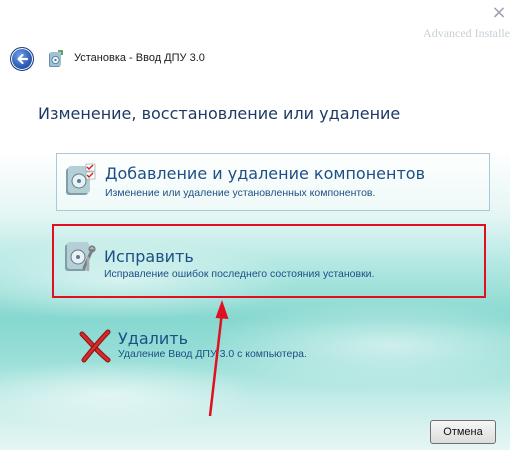  Describe the element at coordinates (218, 358) in the screenshot. I see `annotation-arrow-icon` at that location.